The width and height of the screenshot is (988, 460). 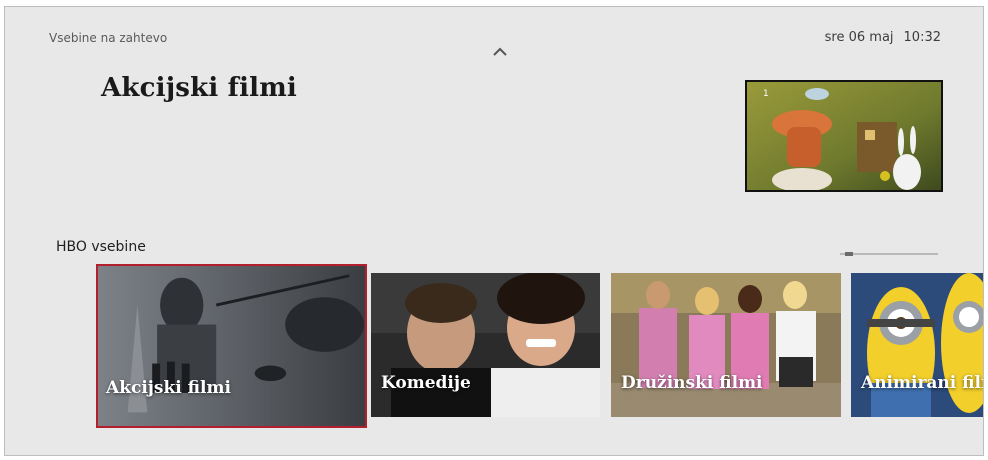 What do you see at coordinates (922, 383) in the screenshot?
I see `tile-label: Animirani filmi` at bounding box center [922, 383].